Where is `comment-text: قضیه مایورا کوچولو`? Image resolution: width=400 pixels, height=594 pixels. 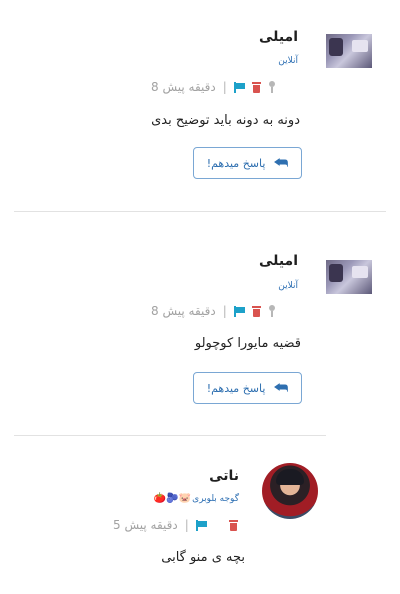 comment-text: قضیه مایورا کوچولو is located at coordinates (247, 343).